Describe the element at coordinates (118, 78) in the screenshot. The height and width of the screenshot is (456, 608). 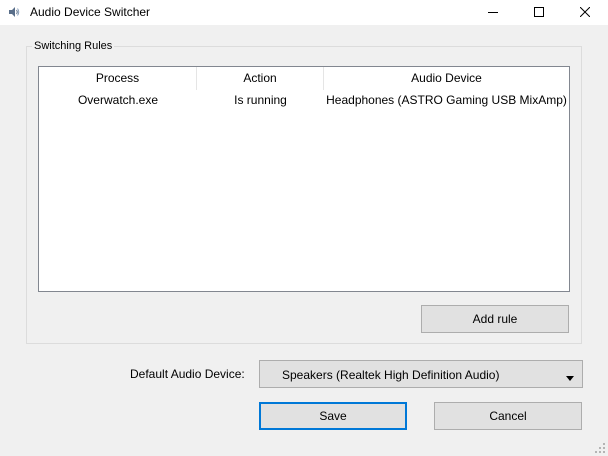
I see `column-header-process: Process` at that location.